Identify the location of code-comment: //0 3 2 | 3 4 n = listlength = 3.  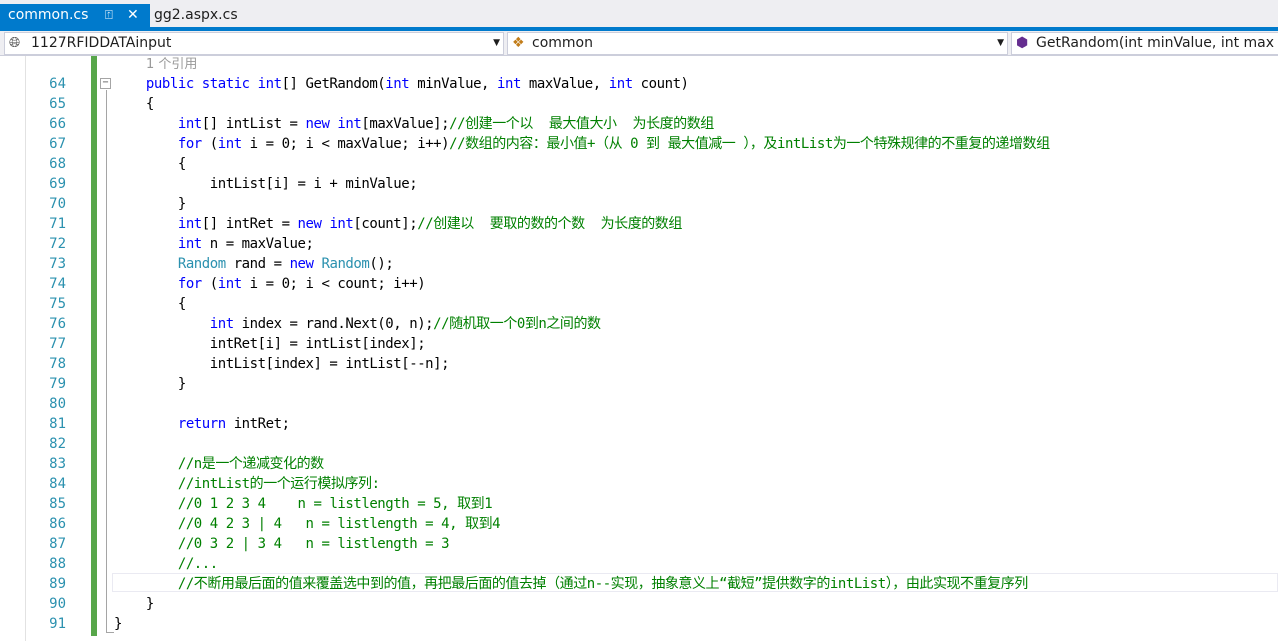
(313, 544).